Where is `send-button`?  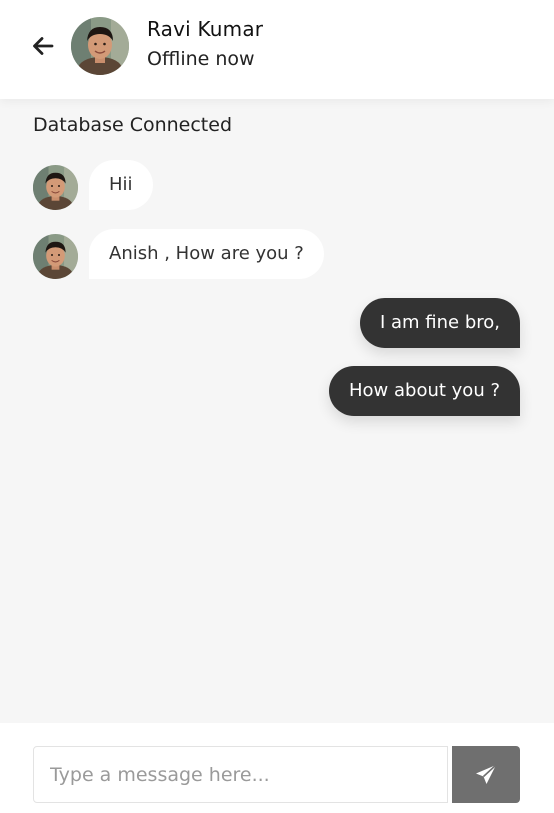 send-button is located at coordinates (486, 774).